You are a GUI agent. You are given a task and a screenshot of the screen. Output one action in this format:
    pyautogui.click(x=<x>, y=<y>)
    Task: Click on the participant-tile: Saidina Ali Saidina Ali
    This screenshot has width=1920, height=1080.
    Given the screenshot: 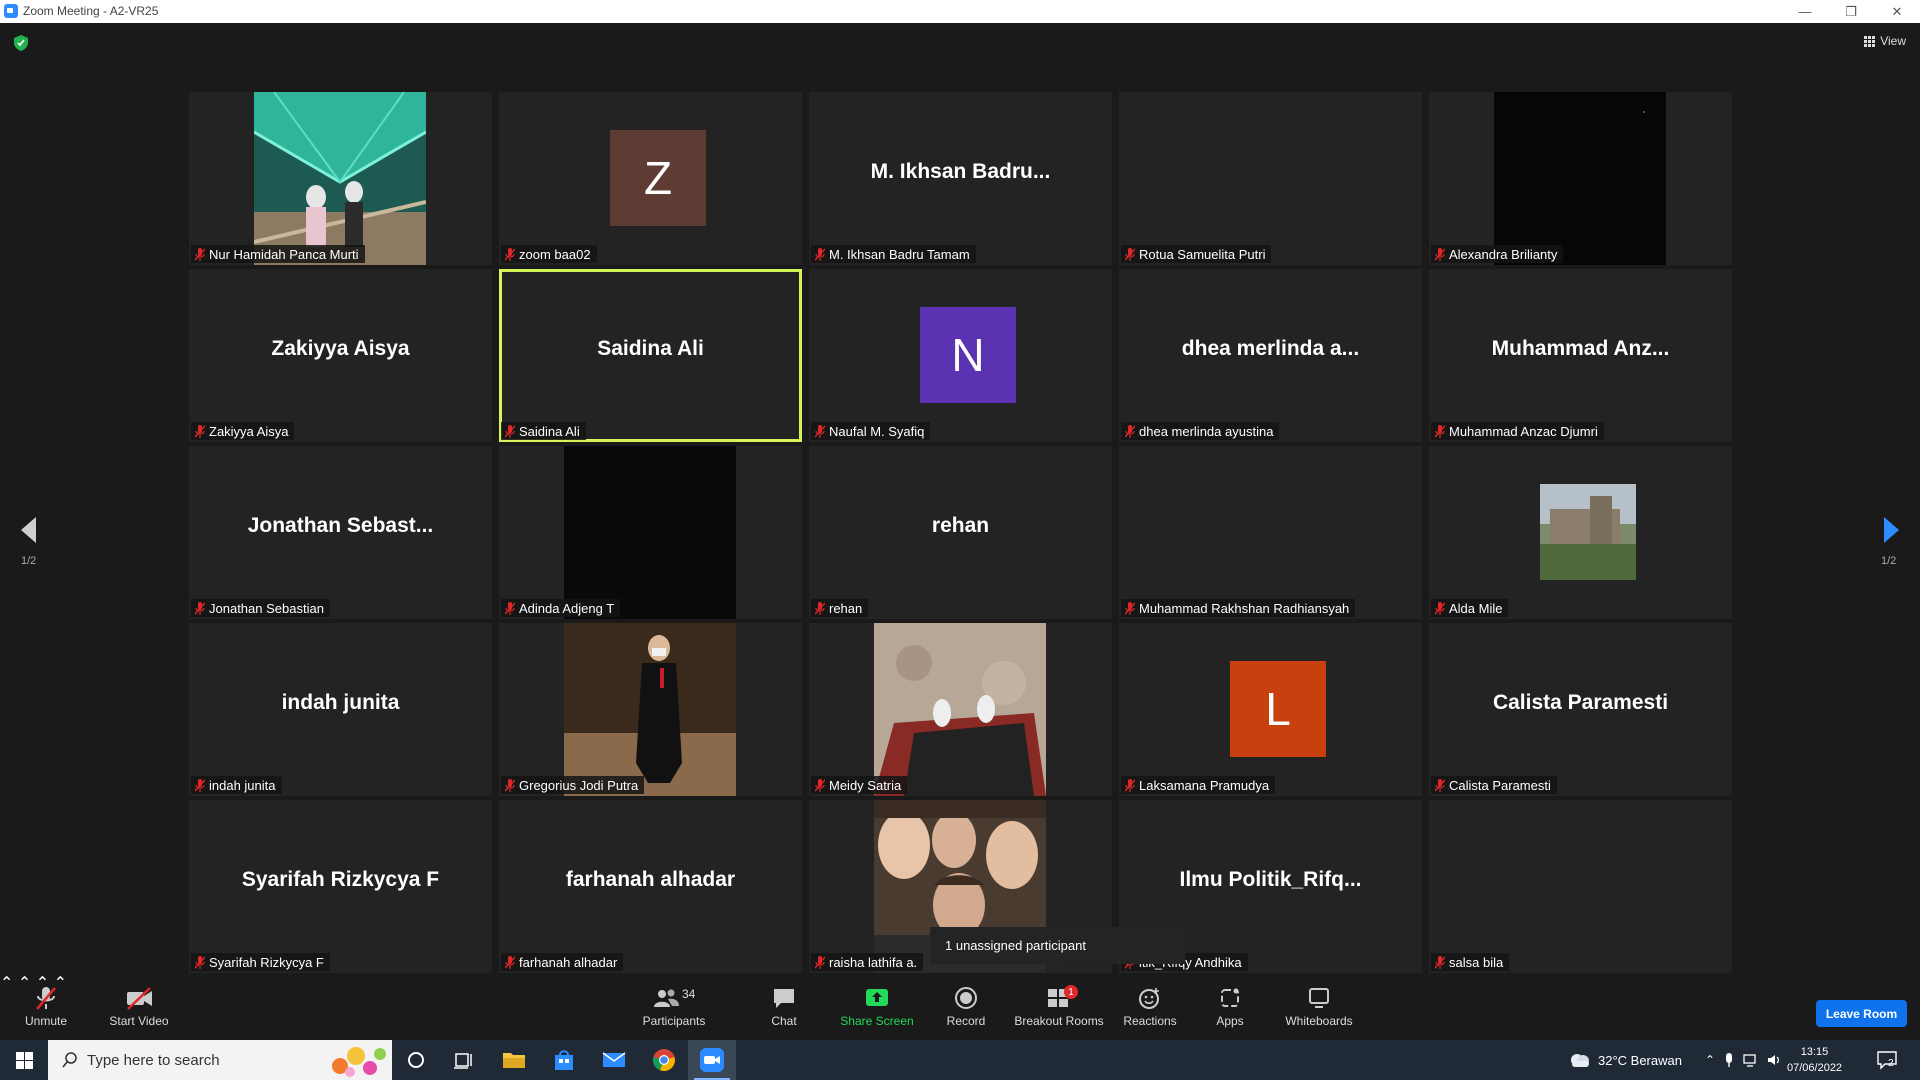 What is the action you would take?
    pyautogui.click(x=650, y=355)
    